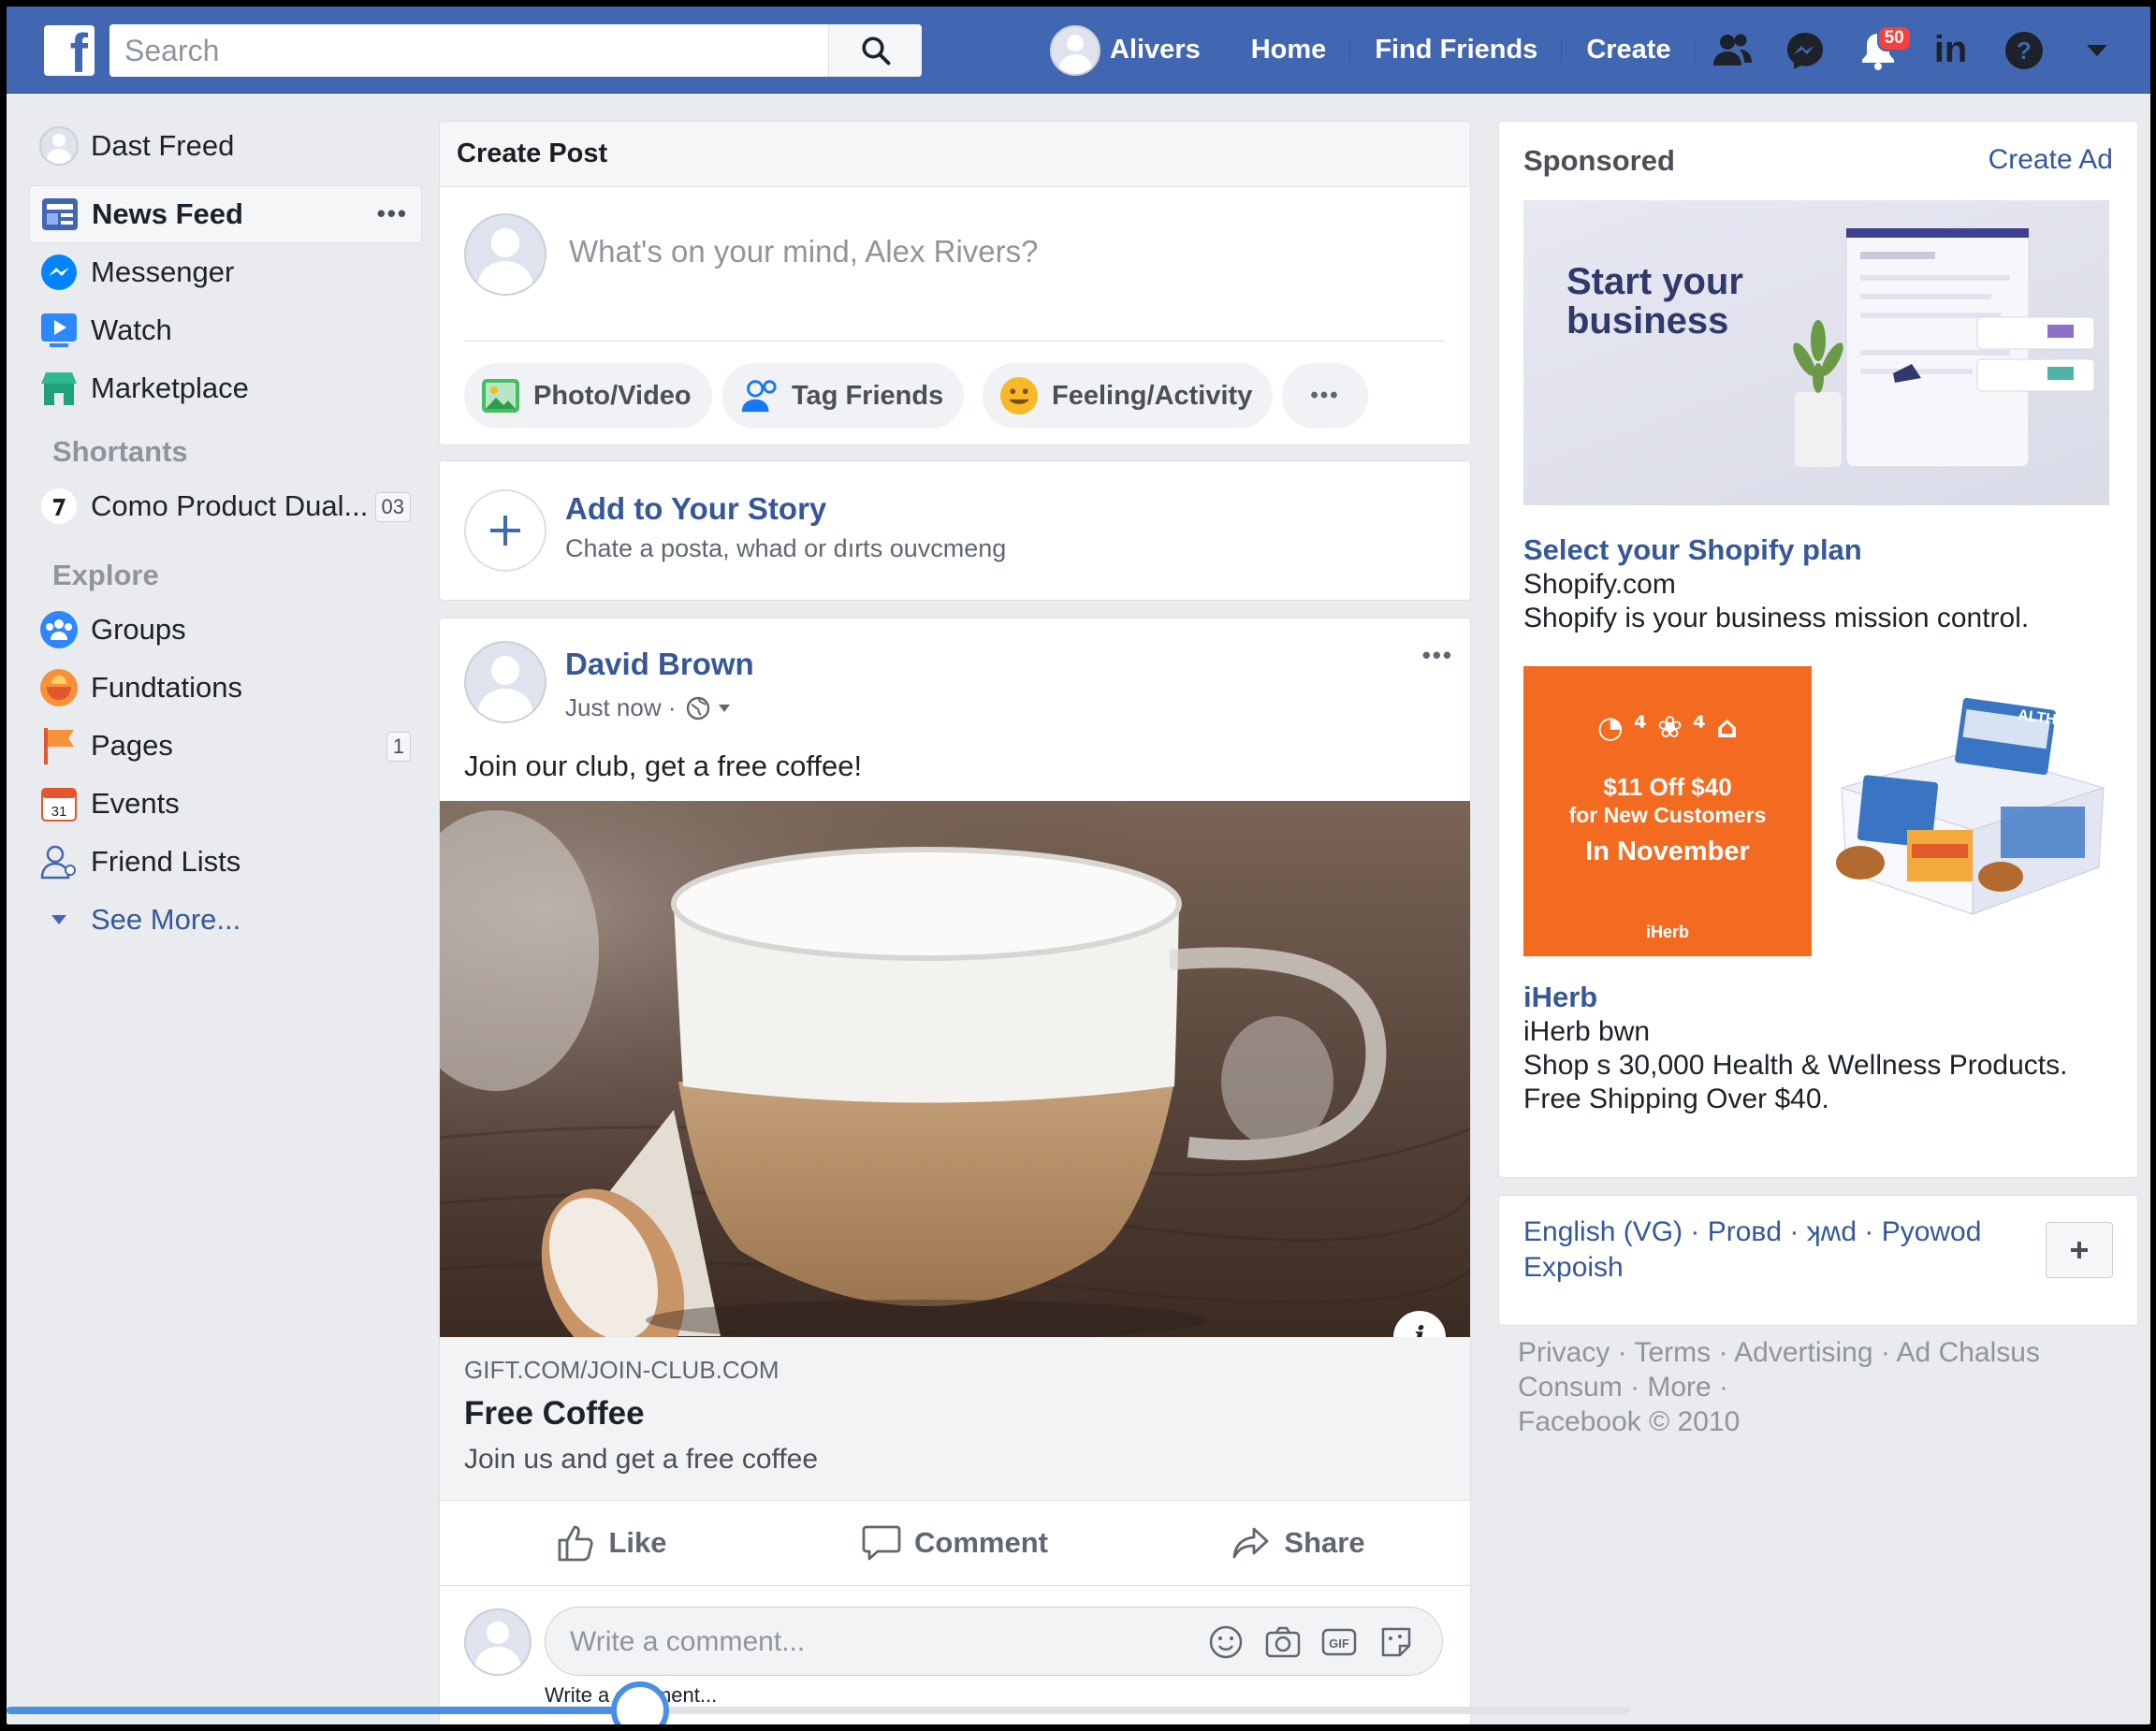  I want to click on smiley-icon, so click(1019, 395).